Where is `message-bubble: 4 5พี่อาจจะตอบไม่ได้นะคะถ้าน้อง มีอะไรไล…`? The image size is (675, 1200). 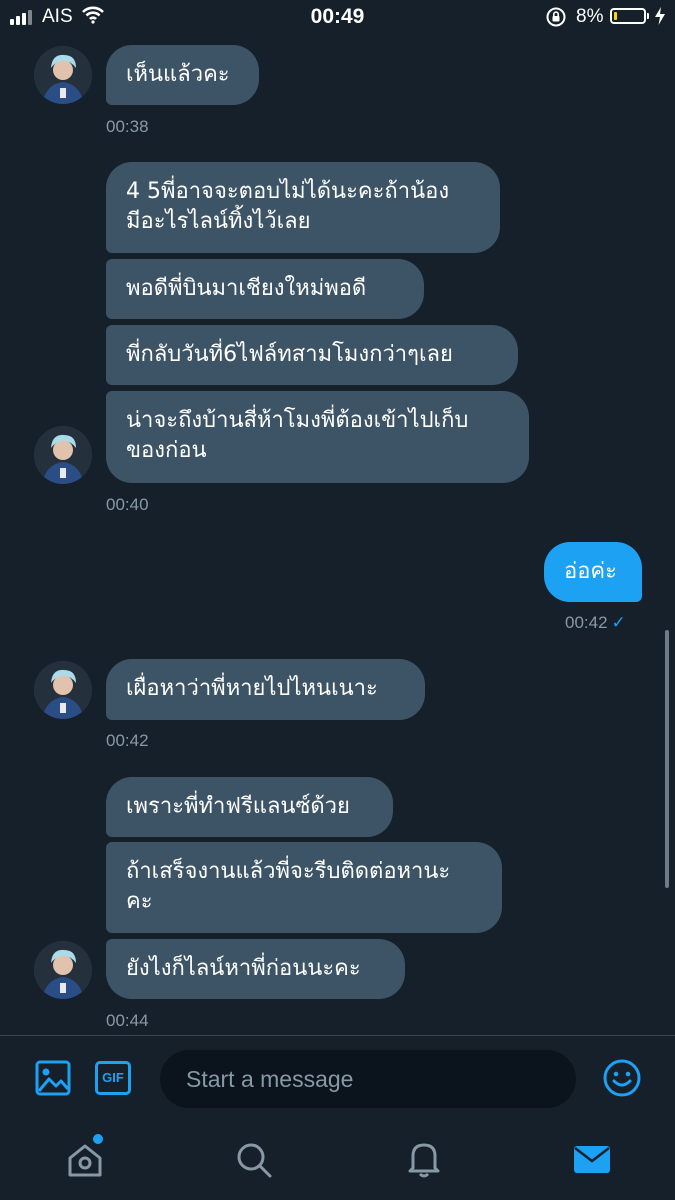 message-bubble: 4 5พี่อาจจะตอบไม่ได้นะคะถ้าน้อง มีอะไรไล… is located at coordinates (303, 207).